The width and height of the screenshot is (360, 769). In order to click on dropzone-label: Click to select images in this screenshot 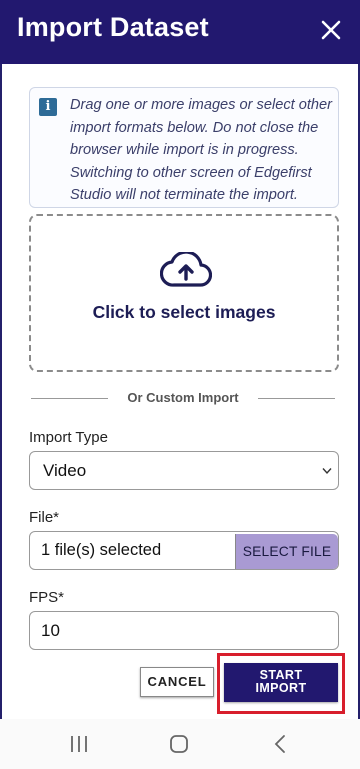, I will do `click(184, 312)`.